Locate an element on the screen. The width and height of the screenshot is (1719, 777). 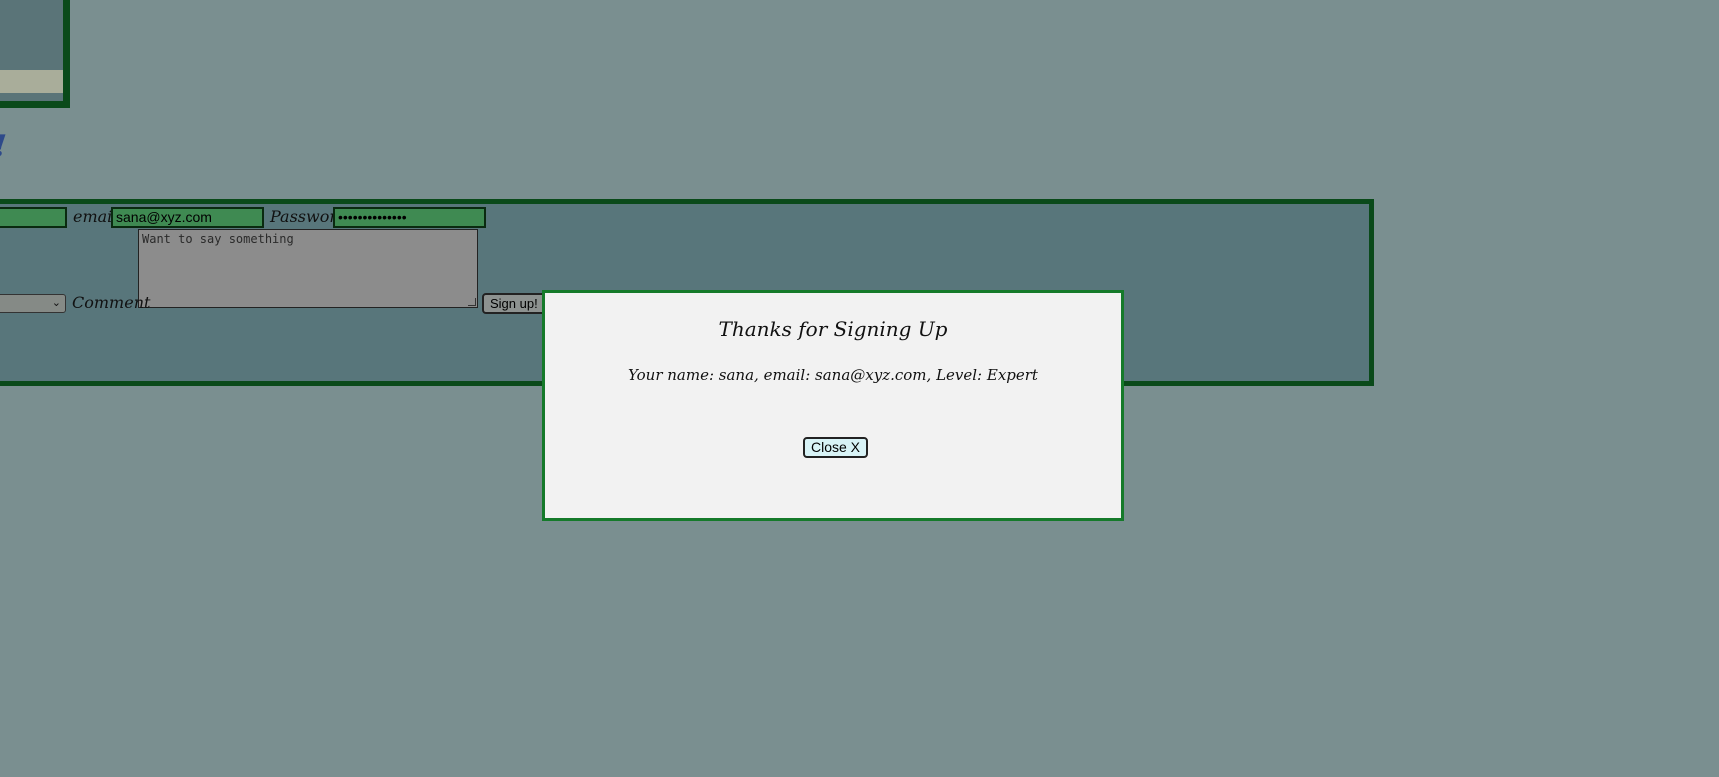
password-input: •••••••••••••• is located at coordinates (409, 217).